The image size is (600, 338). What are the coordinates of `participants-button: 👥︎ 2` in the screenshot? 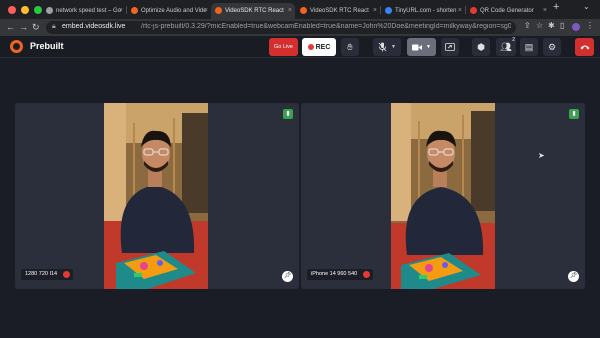 It's located at (506, 46).